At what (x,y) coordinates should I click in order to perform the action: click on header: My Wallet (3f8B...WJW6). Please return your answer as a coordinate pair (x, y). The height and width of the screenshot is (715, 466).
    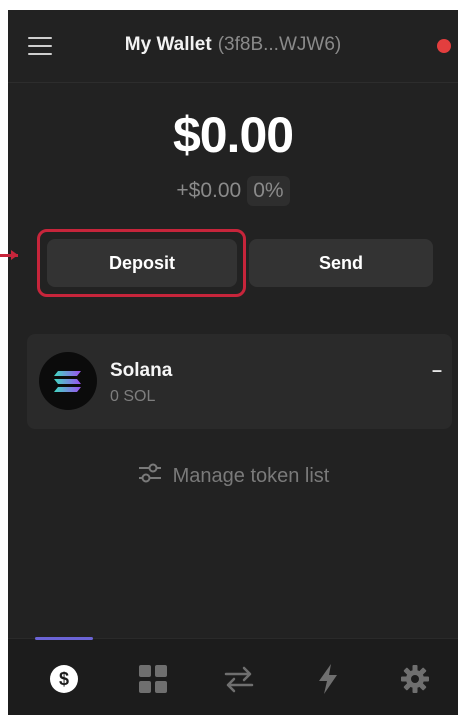
    Looking at the image, I should click on (233, 46).